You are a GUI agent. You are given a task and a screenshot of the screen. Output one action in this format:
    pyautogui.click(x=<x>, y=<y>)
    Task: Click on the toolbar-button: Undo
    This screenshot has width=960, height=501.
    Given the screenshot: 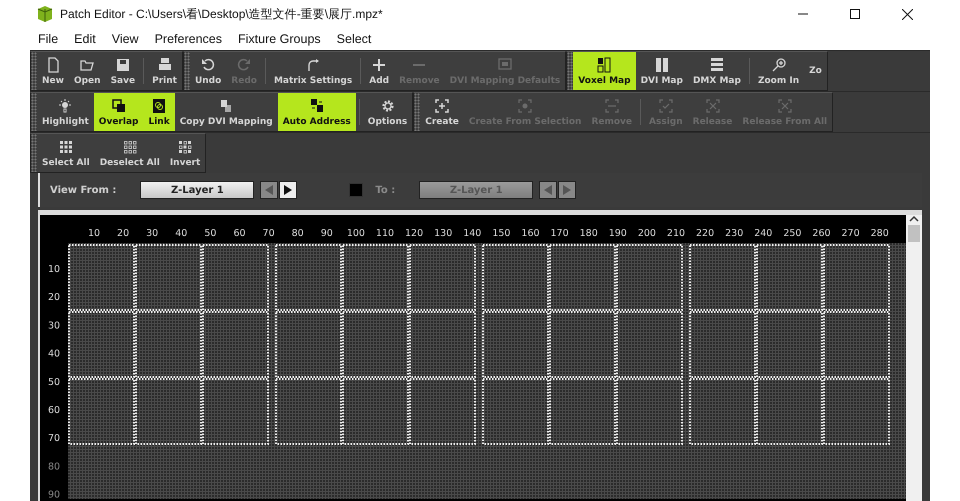 What is the action you would take?
    pyautogui.click(x=208, y=71)
    